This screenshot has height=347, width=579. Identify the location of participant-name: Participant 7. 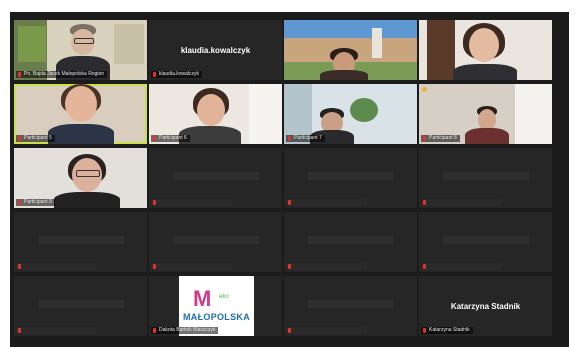
(305, 138).